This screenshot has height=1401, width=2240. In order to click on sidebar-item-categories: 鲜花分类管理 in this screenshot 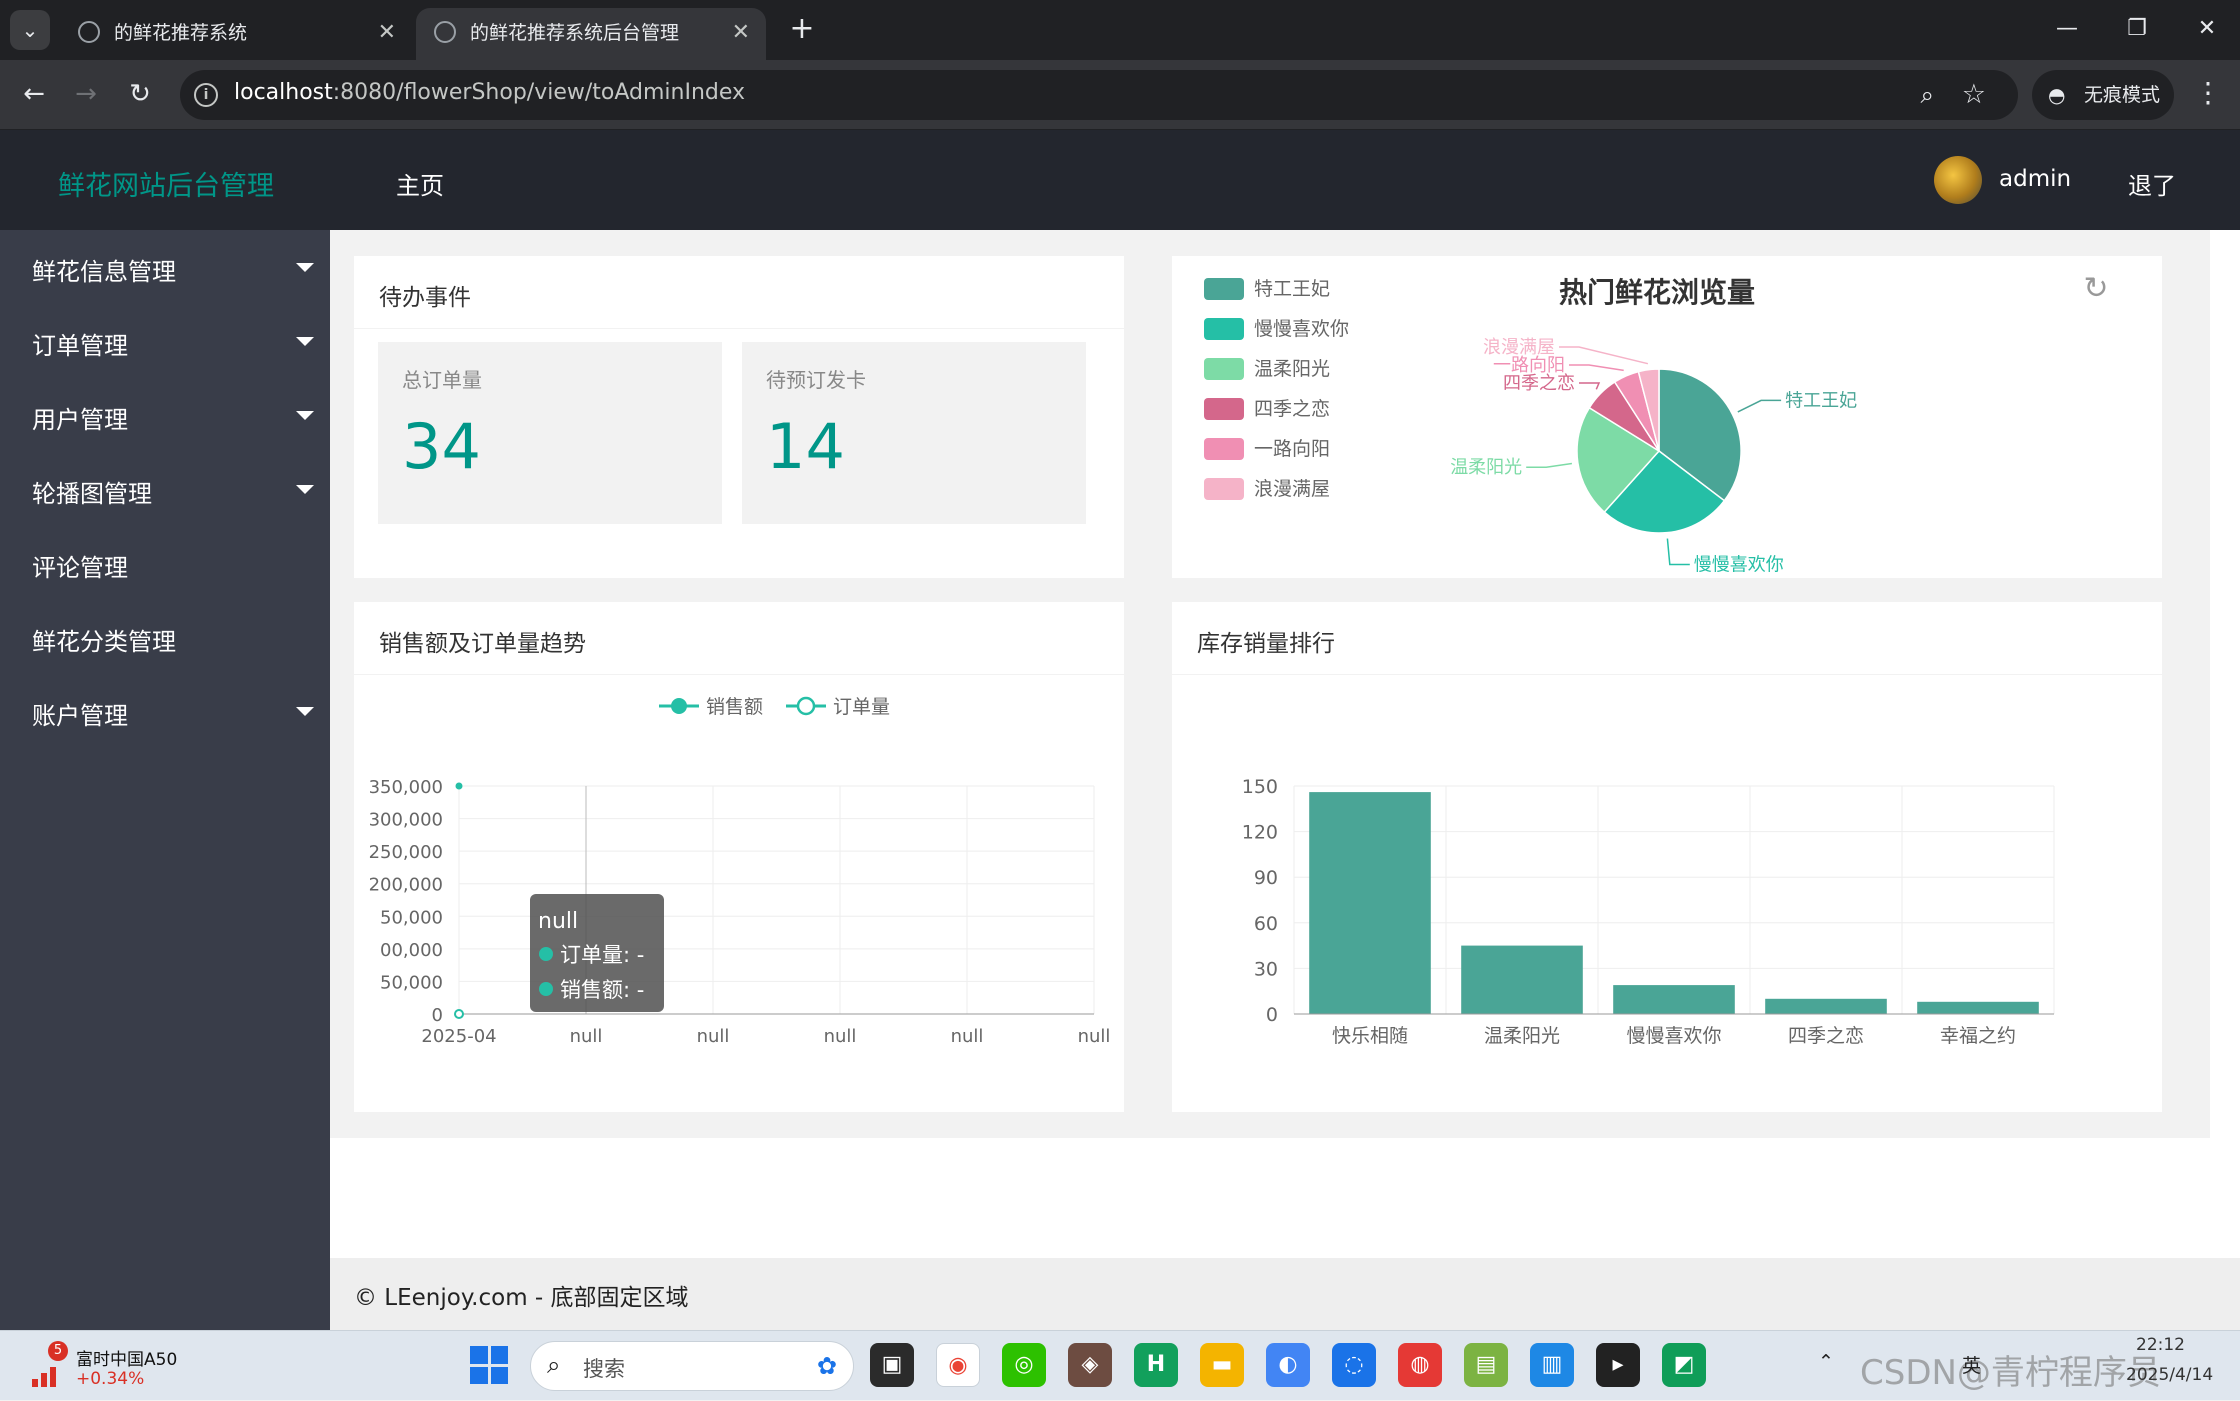, I will do `click(165, 637)`.